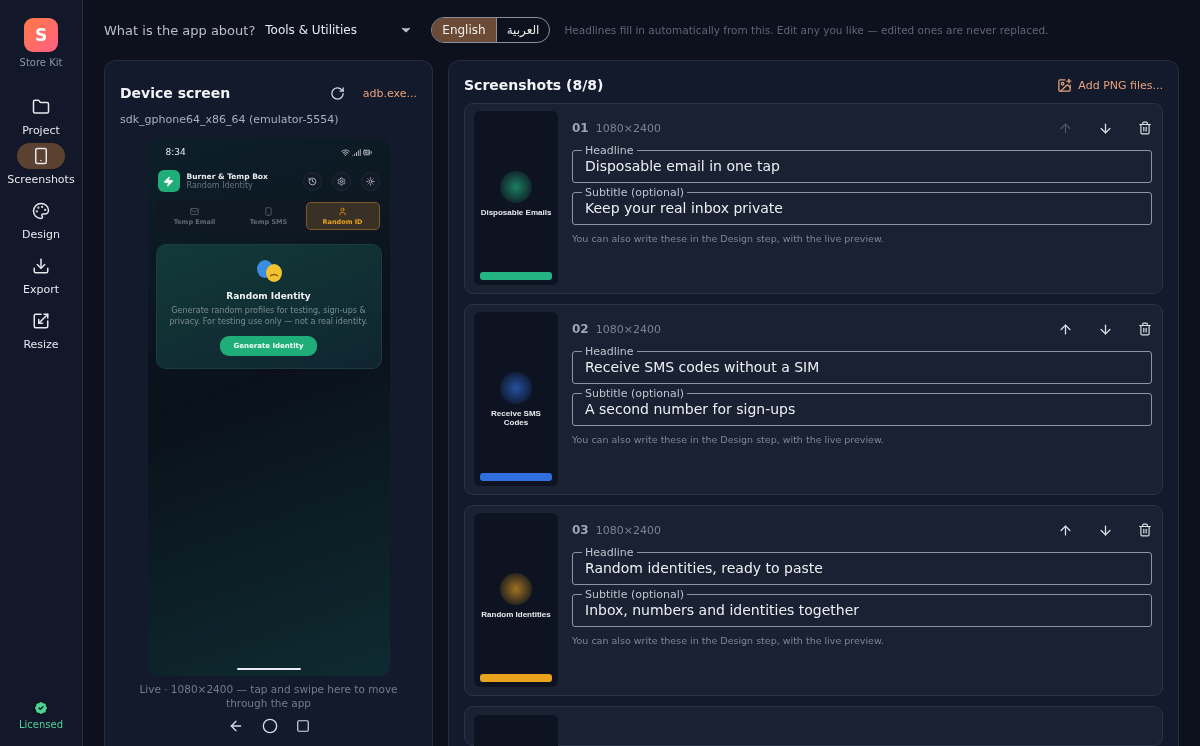 The image size is (1200, 746). What do you see at coordinates (230, 119) in the screenshot?
I see `device-name: sdk_gphone64_x86_64 (emulator-5554)` at bounding box center [230, 119].